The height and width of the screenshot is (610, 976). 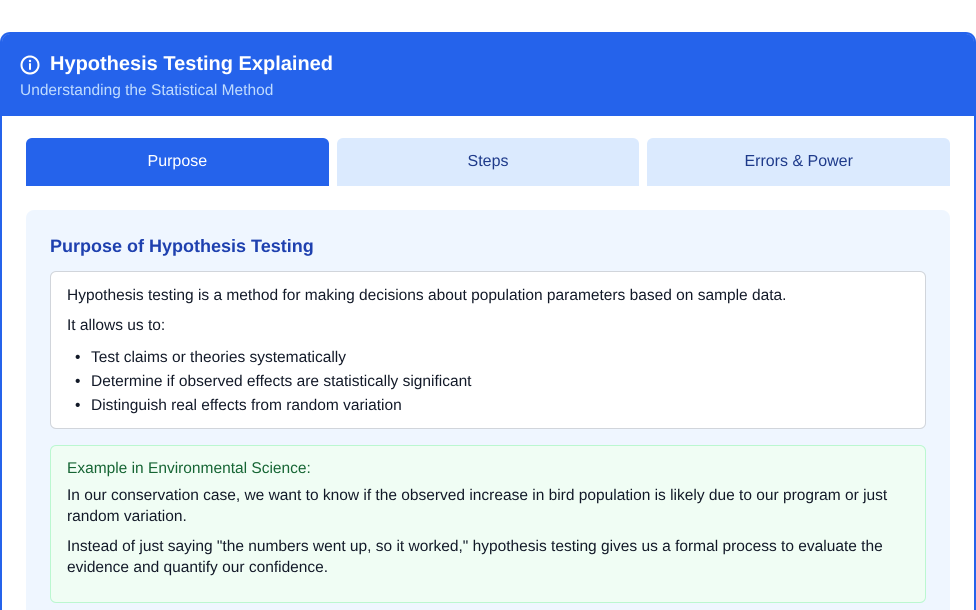 What do you see at coordinates (182, 246) in the screenshot?
I see `section-title: Purpose of Hypothesis Testing` at bounding box center [182, 246].